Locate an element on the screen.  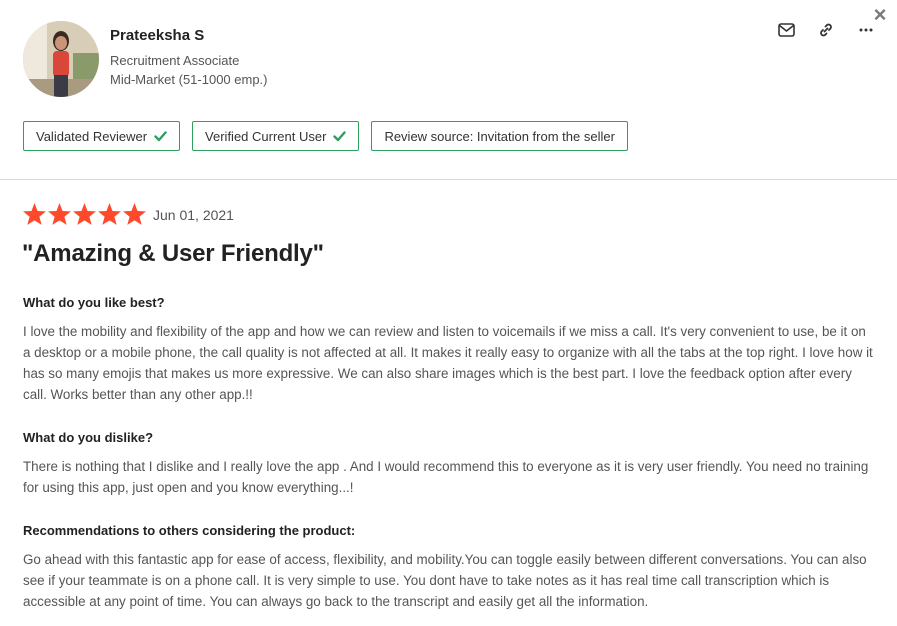
mail-icon is located at coordinates (786, 30).